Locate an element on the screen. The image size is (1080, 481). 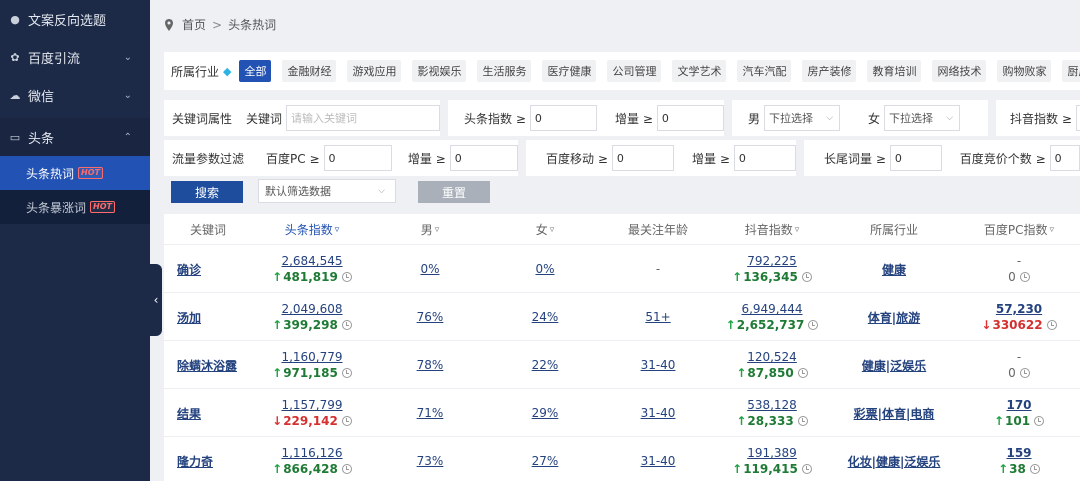
delta-value: 399,298 is located at coordinates (310, 325).